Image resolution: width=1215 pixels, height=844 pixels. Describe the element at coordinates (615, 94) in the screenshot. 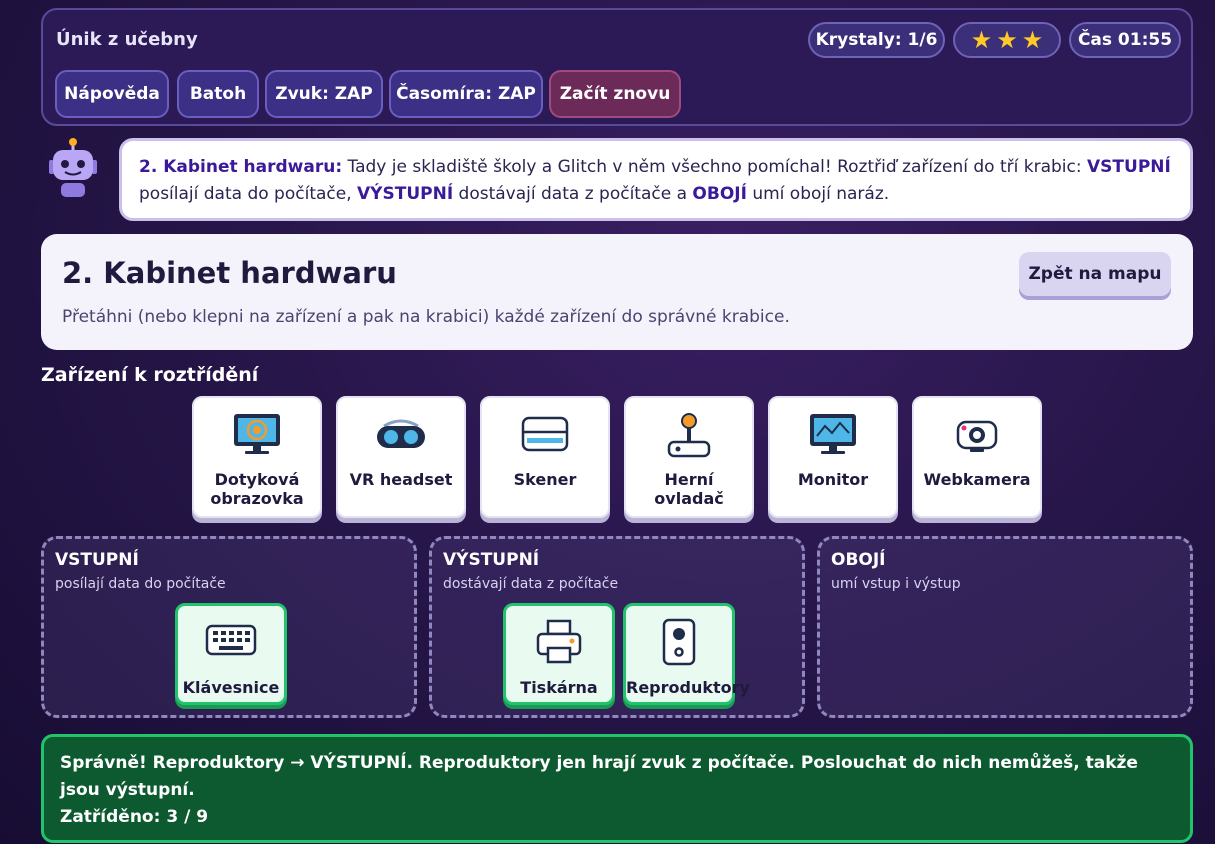

I see `restart-button: Začít znovu` at that location.